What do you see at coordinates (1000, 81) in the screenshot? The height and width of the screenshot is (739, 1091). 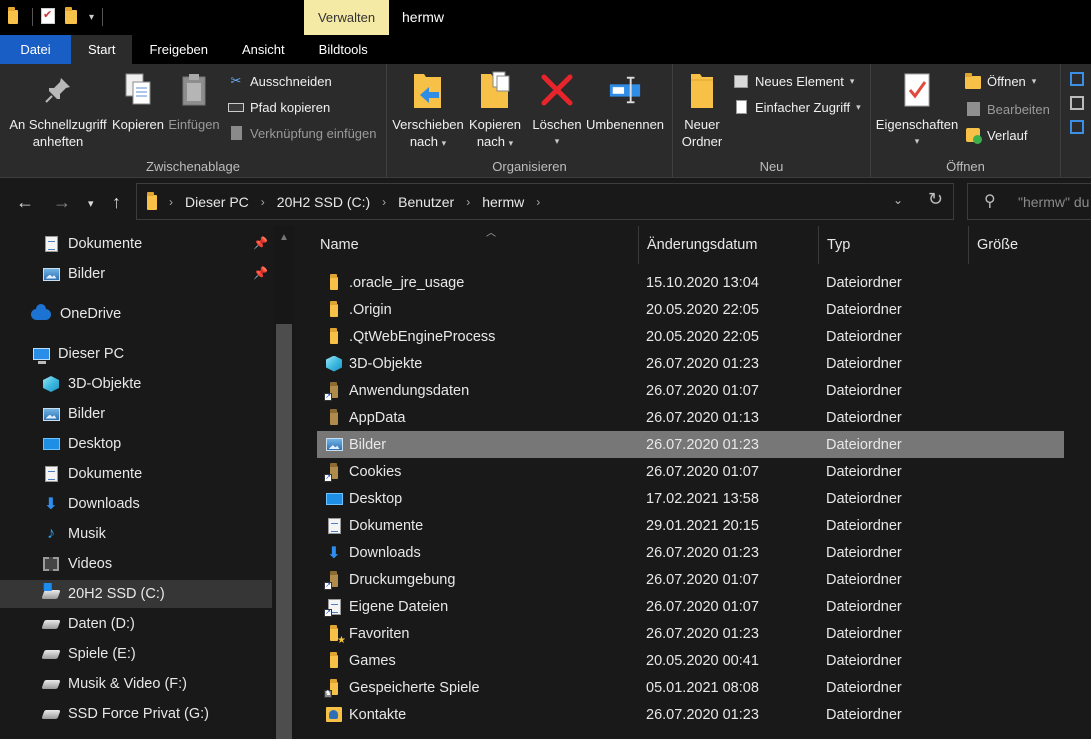 I see `open-button: Öffnen ▾` at bounding box center [1000, 81].